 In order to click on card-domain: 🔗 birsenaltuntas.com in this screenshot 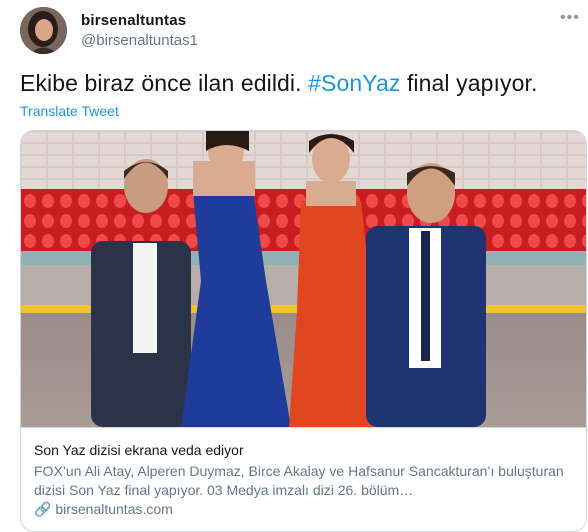, I will do `click(103, 509)`.